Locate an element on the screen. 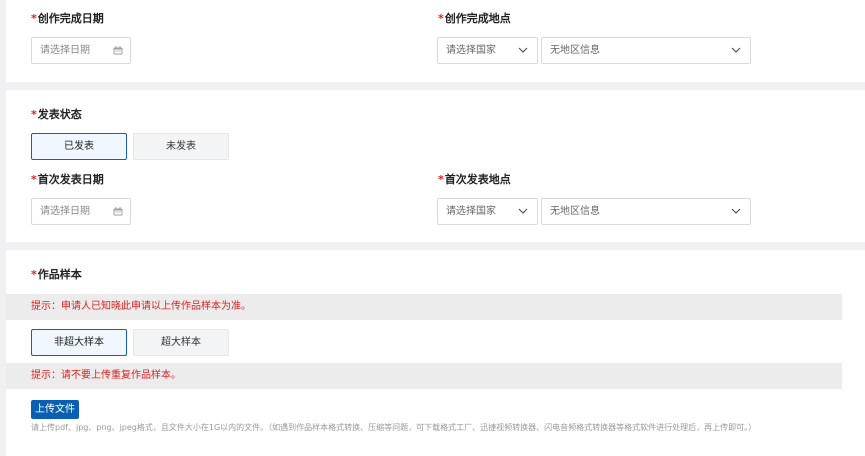 The height and width of the screenshot is (456, 865). creation-date-picker: 请选择日期 is located at coordinates (81, 50).